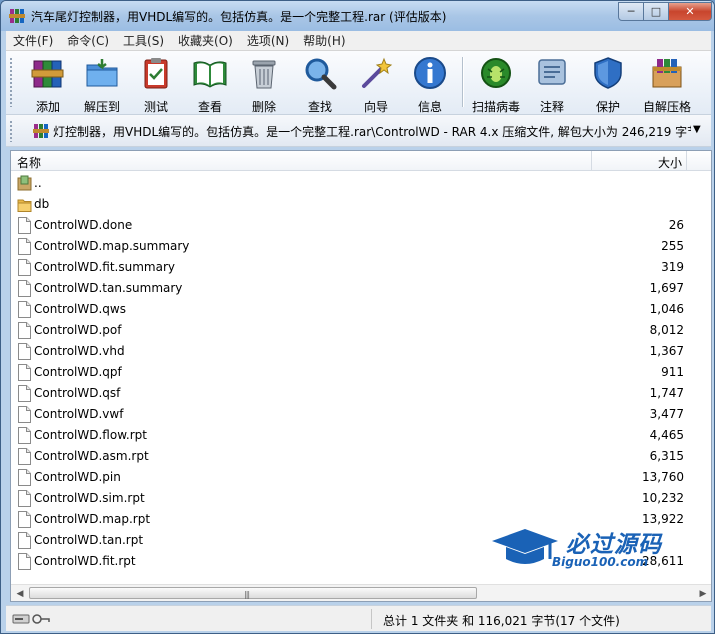 This screenshot has height=634, width=715. What do you see at coordinates (268, 40) in the screenshot?
I see `menu-options: 选项(N)` at bounding box center [268, 40].